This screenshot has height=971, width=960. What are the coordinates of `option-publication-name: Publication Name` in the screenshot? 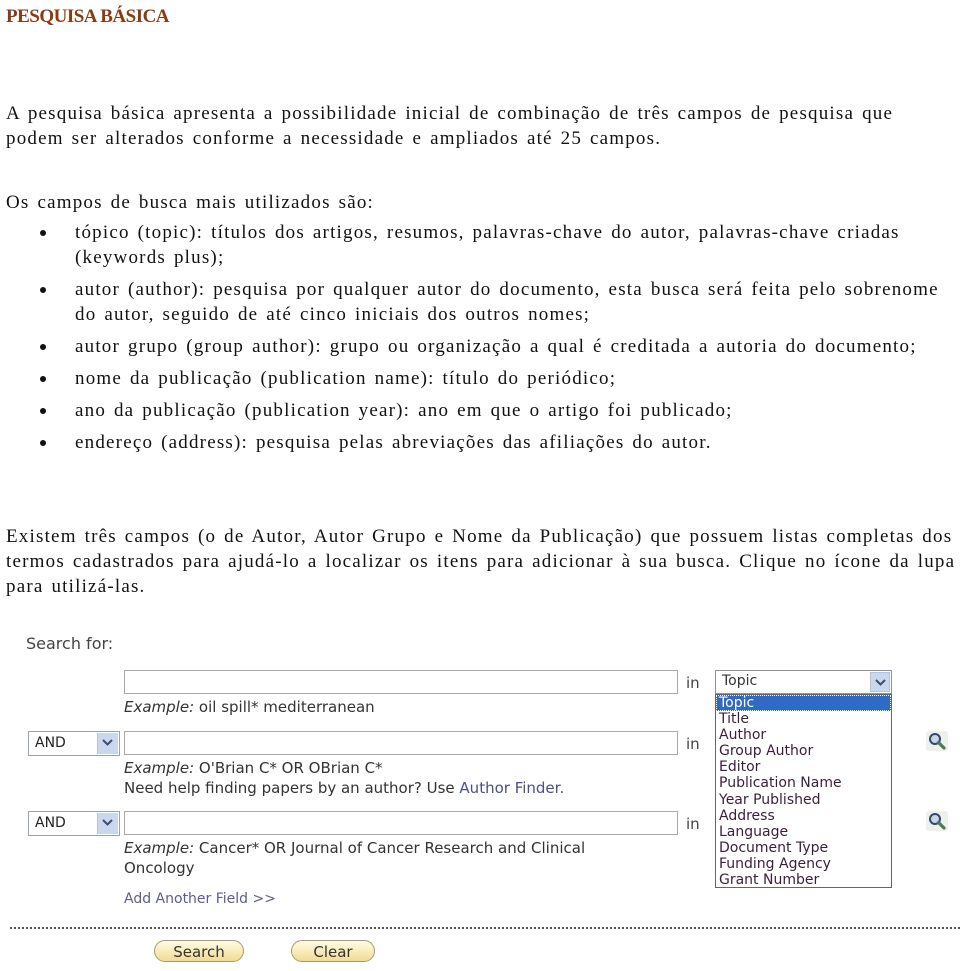 It's located at (803, 783).